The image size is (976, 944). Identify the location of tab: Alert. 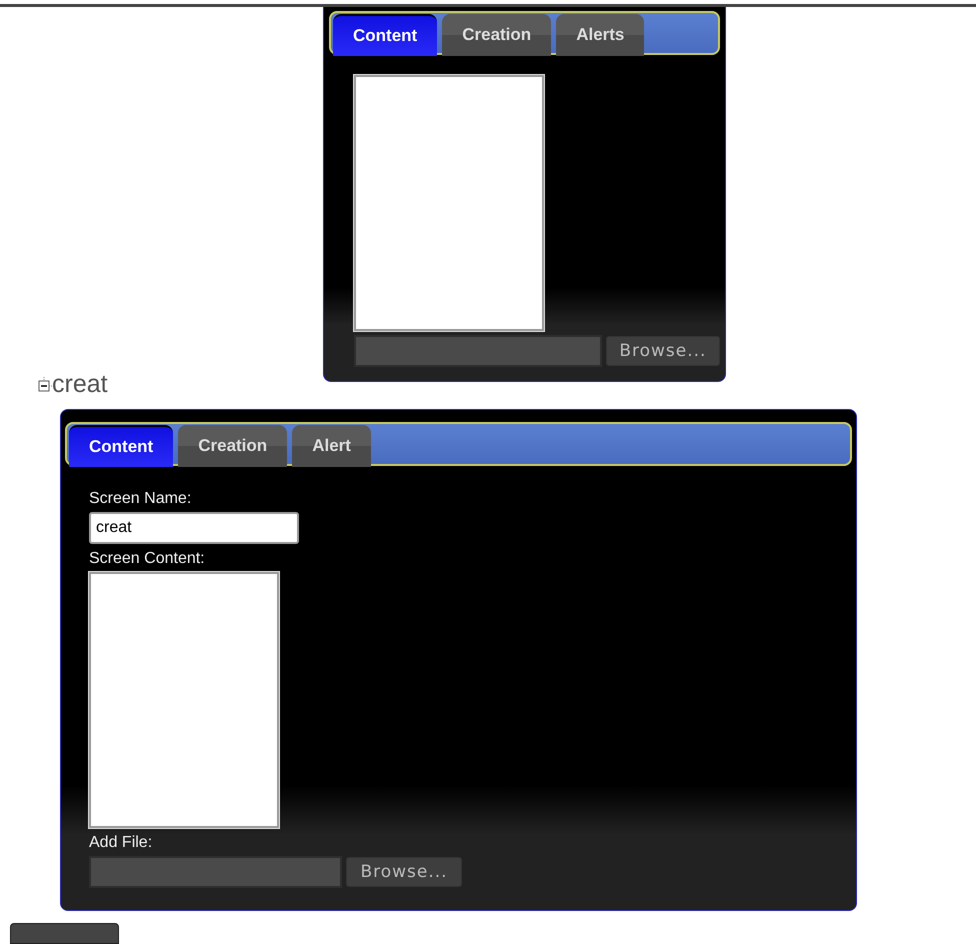
(331, 446).